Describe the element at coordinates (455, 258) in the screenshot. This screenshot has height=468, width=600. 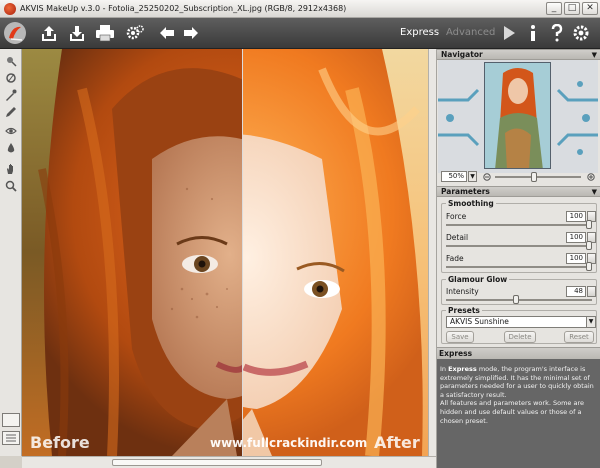
I see `fade-label: Fade` at that location.